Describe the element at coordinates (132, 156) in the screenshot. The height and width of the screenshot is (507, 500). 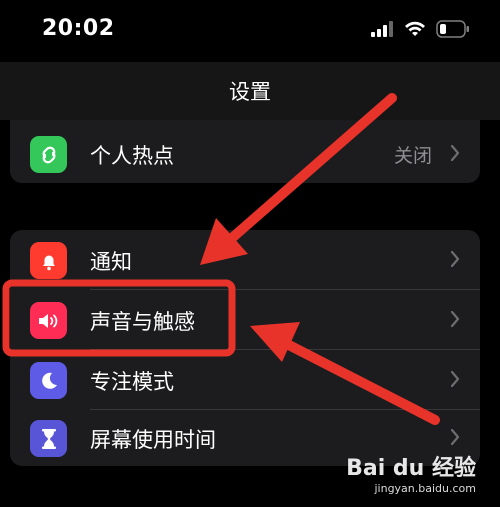
I see `row-label: 个人热点` at that location.